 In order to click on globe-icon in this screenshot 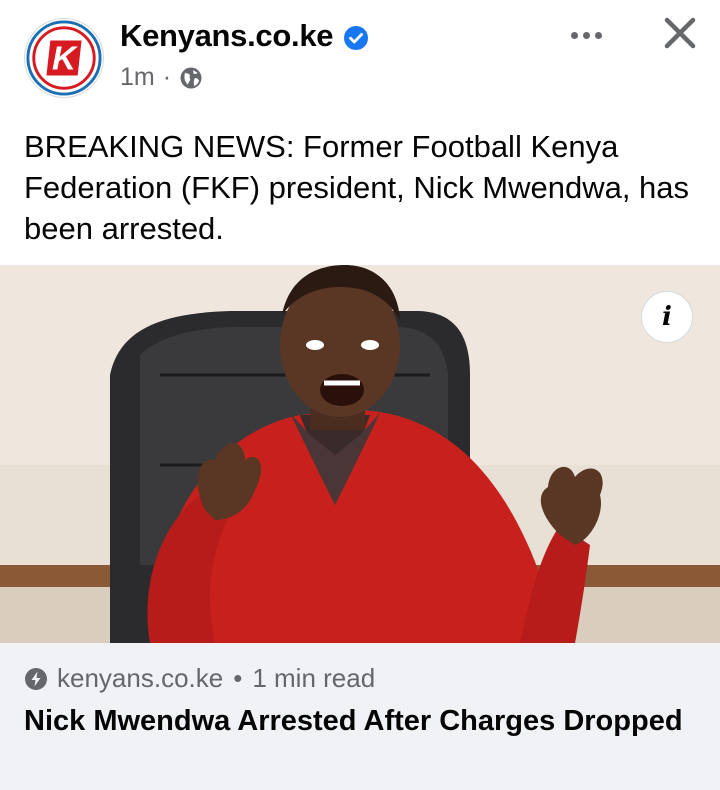, I will do `click(191, 78)`.